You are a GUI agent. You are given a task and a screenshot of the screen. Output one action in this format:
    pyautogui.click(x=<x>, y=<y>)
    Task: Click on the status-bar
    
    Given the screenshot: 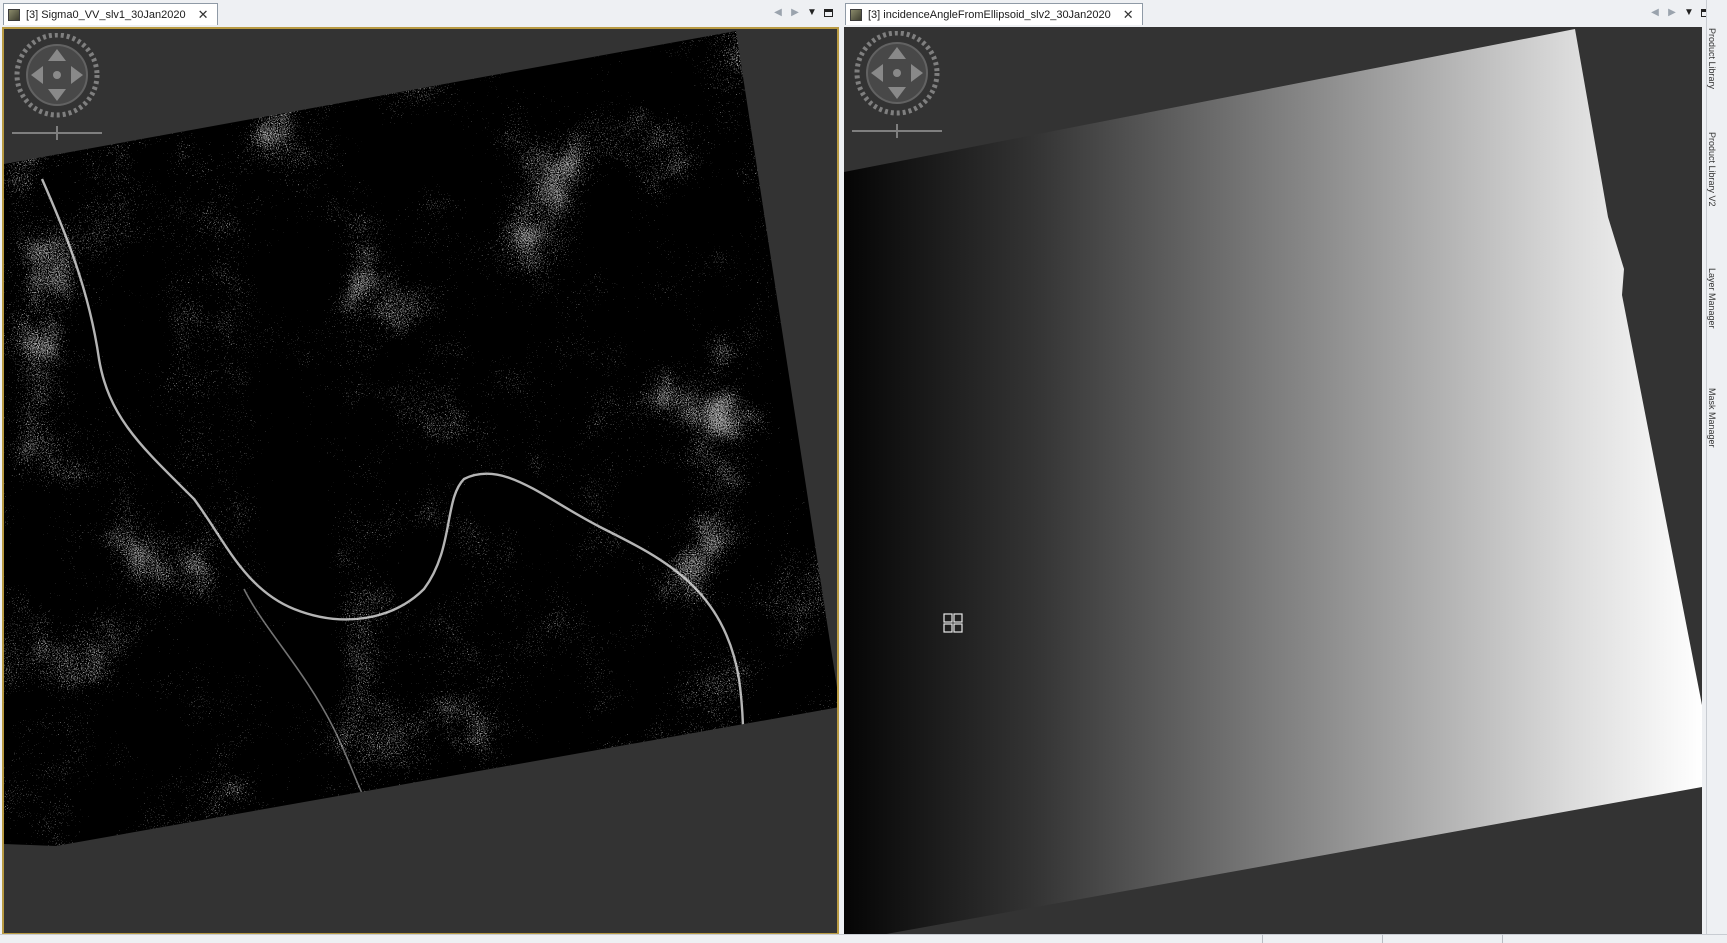 What is the action you would take?
    pyautogui.click(x=863, y=938)
    